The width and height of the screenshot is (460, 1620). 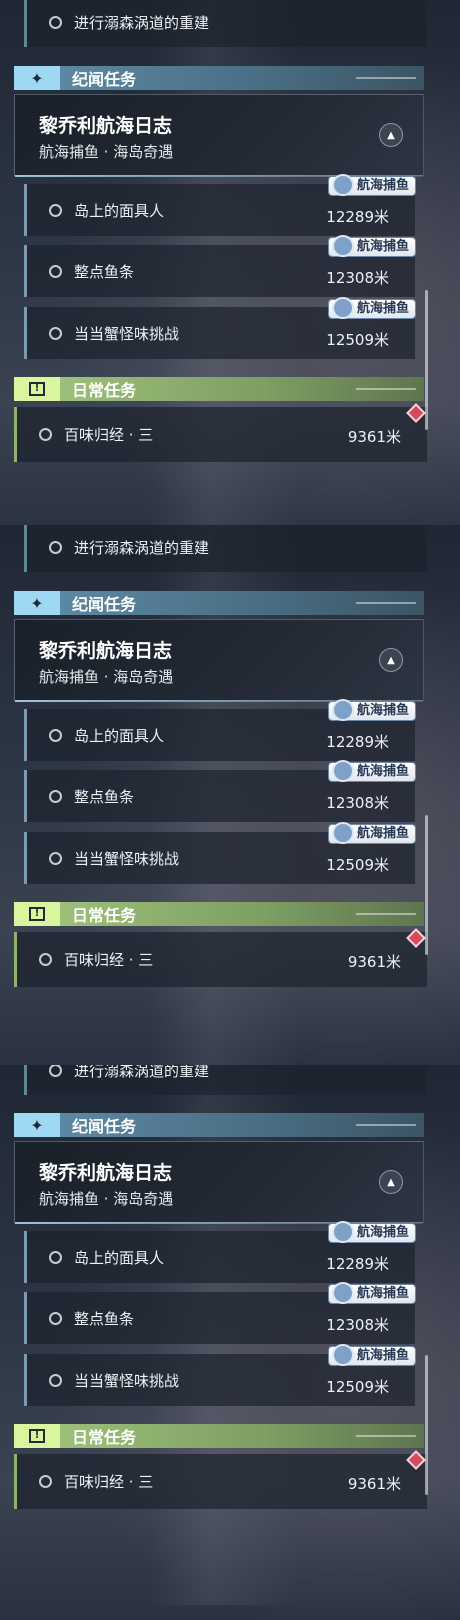 What do you see at coordinates (37, 1125) in the screenshot?
I see `sparkle-icon: ✦` at bounding box center [37, 1125].